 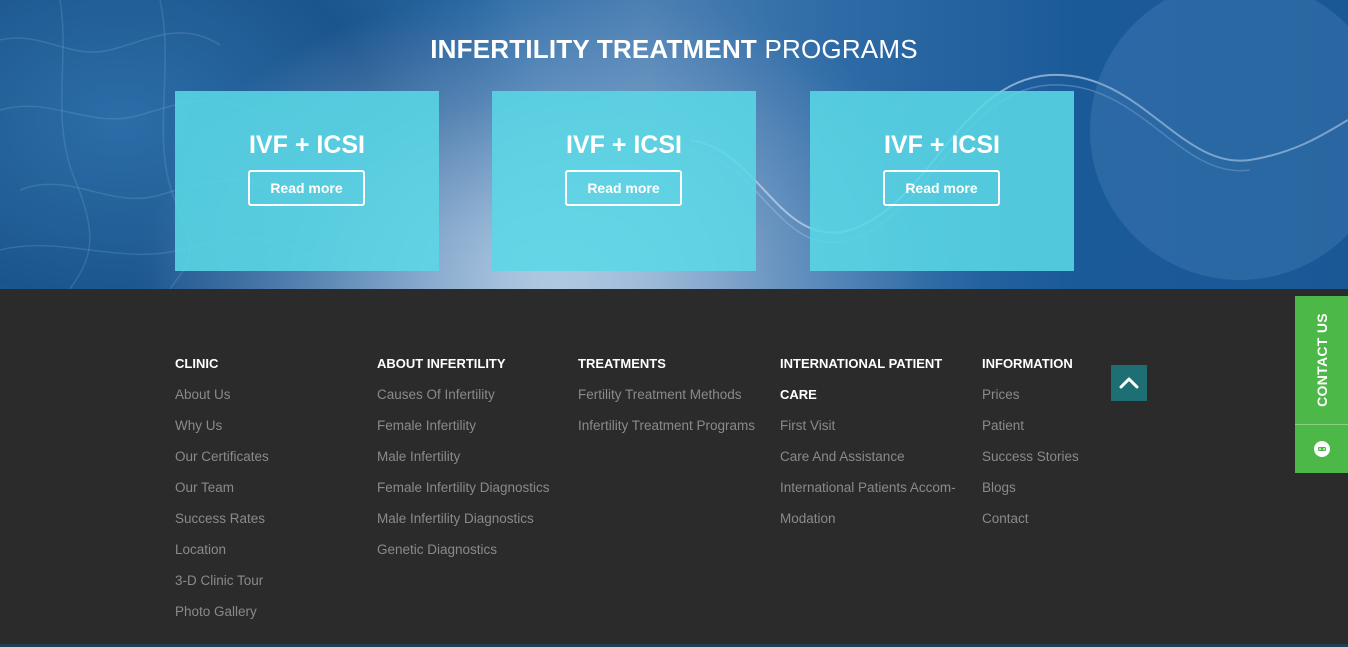 What do you see at coordinates (472, 518) in the screenshot?
I see `footer-link: Male Infertility Diagnostics` at bounding box center [472, 518].